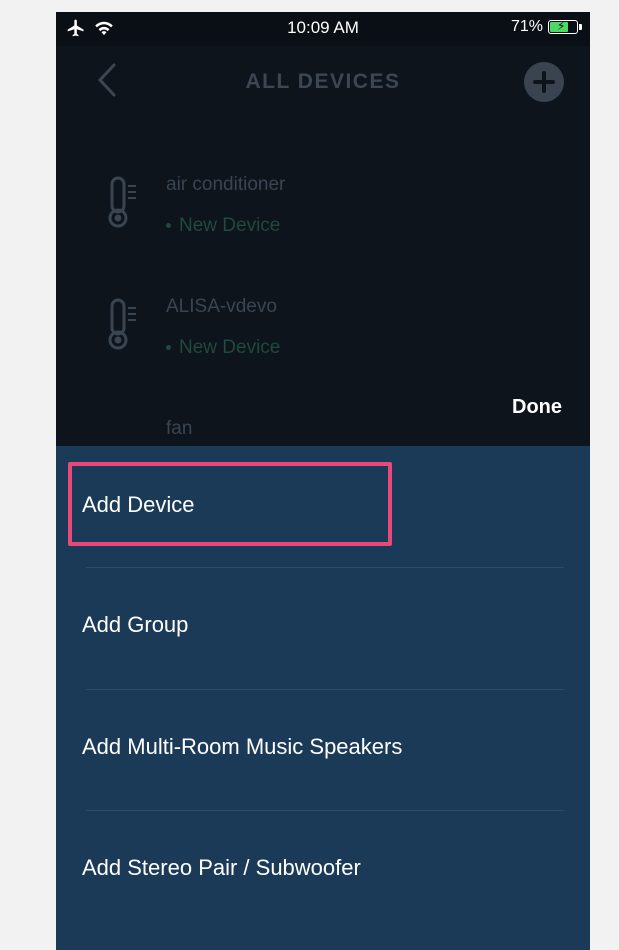 This screenshot has height=950, width=619. I want to click on menu-item-label: Add Device, so click(138, 504).